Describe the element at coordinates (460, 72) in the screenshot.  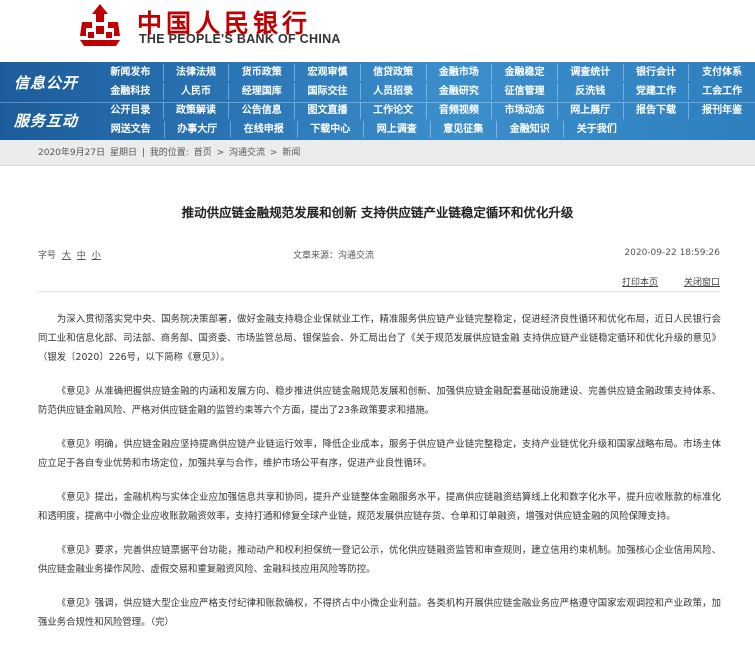
I see `nav-item-financial-market: 金融市场` at that location.